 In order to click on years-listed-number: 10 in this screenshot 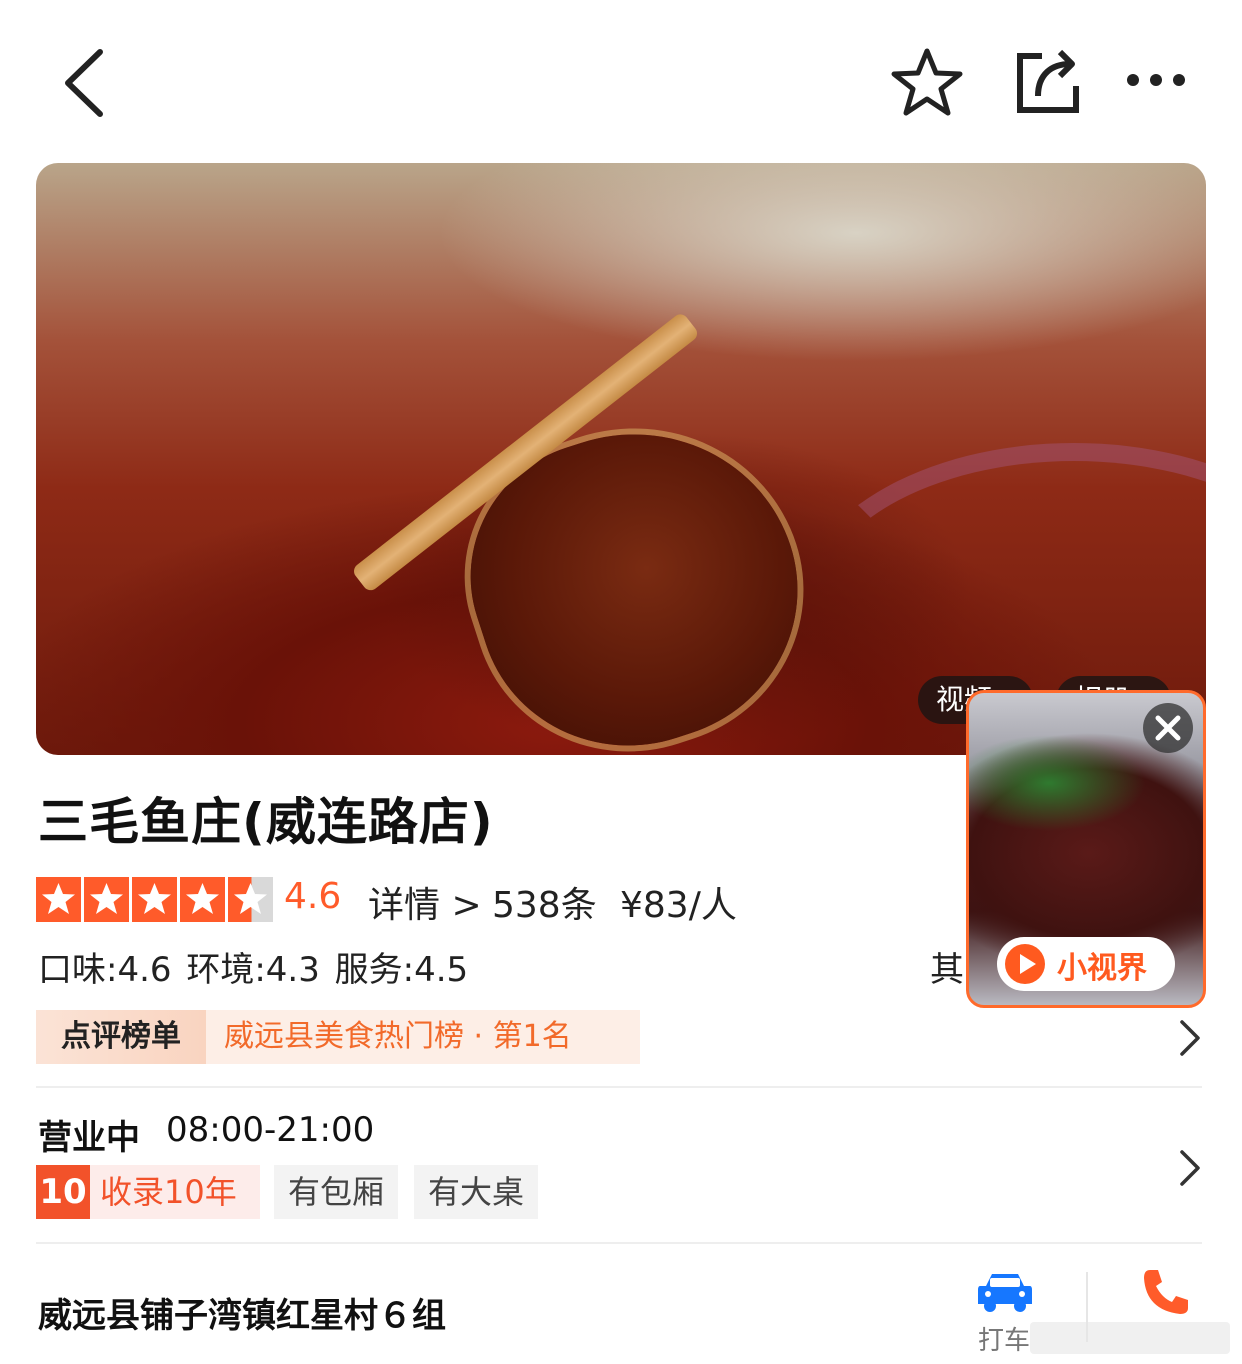, I will do `click(63, 1192)`.